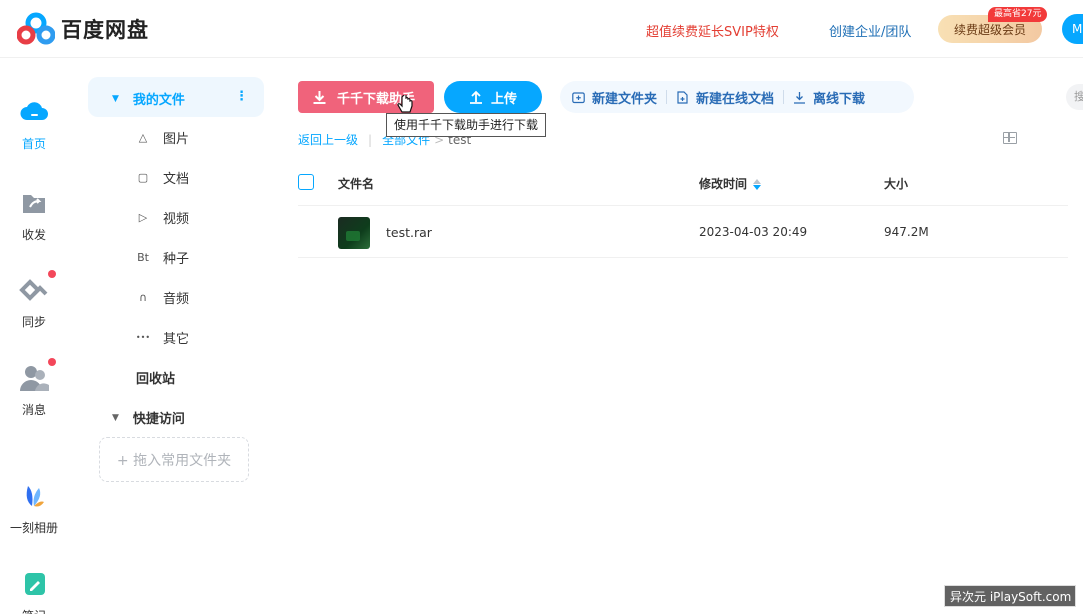 The height and width of the screenshot is (614, 1083). I want to click on brand-name: 百度网盘, so click(105, 30).